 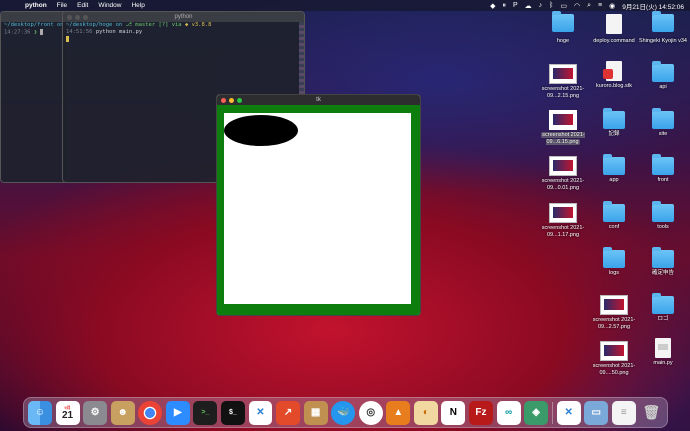 I want to click on terminal-back-path: ~/desktop/front on, so click(x=34, y=25).